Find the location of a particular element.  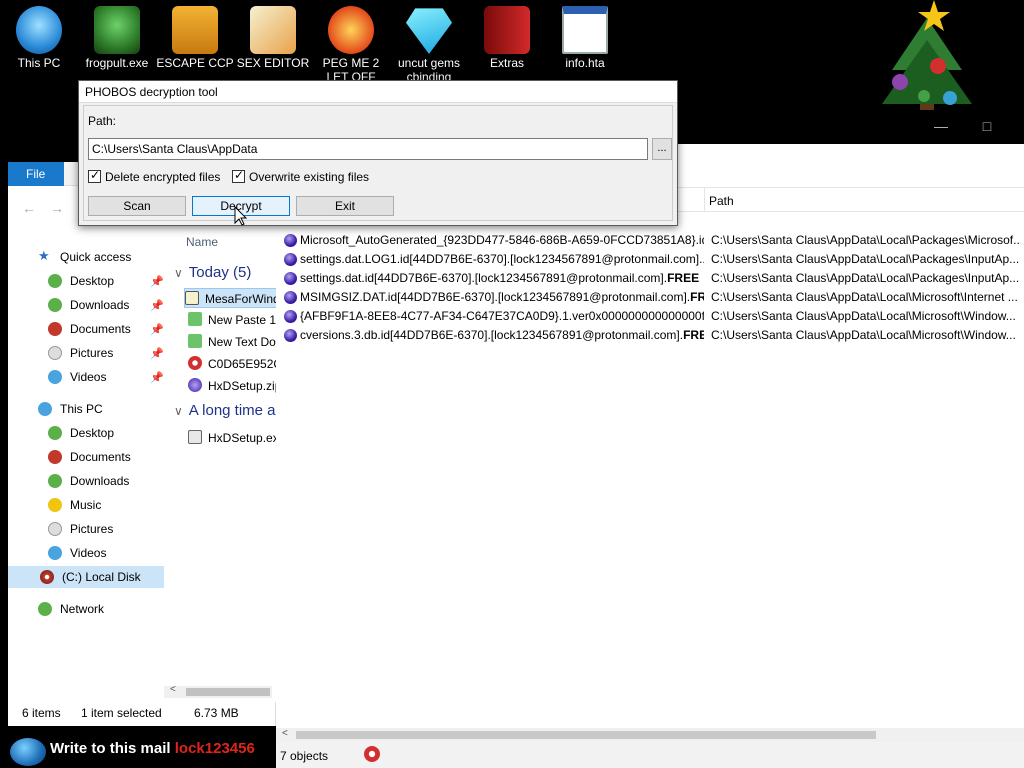

horizontal-scrollbar: < is located at coordinates (218, 691).